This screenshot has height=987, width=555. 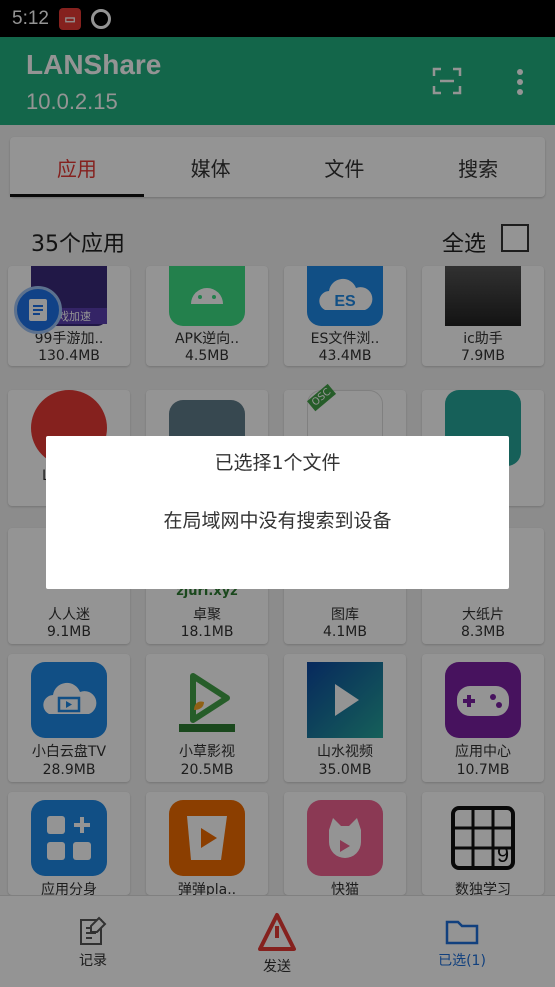 I want to click on dialog-title: 已选择1个文件, so click(x=277, y=463).